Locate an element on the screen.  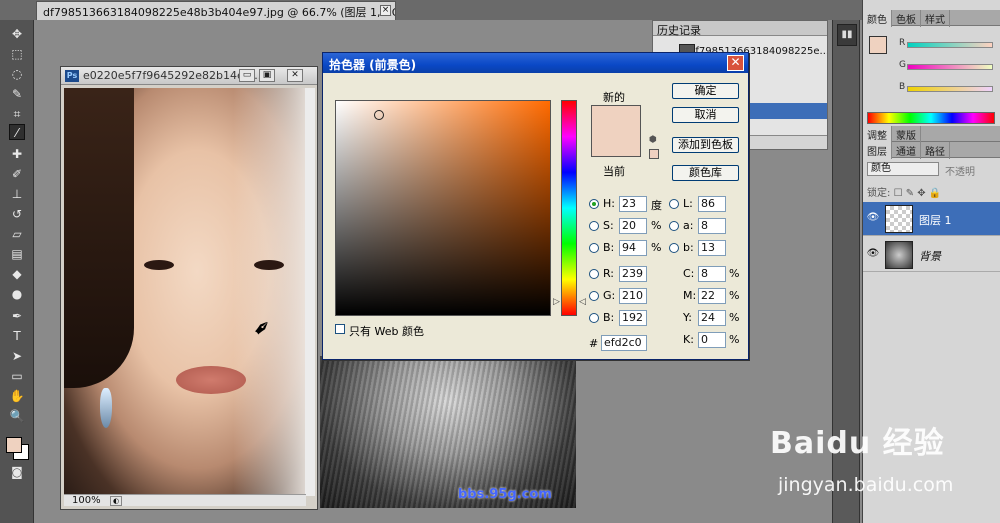
path-select-tool-icon: ➤ is located at coordinates (17, 356).